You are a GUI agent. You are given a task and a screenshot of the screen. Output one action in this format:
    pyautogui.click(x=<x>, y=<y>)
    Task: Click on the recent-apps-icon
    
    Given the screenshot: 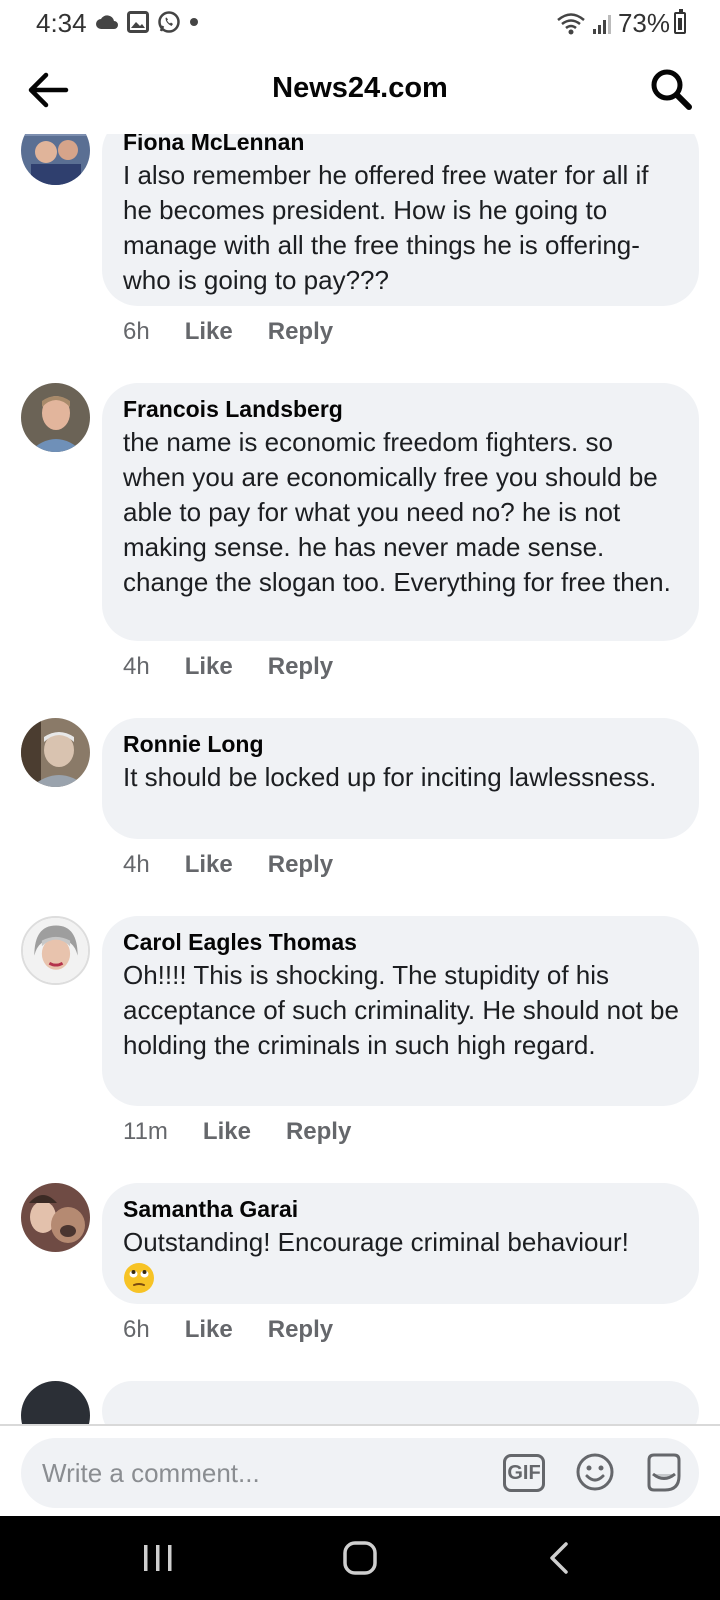 What is the action you would take?
    pyautogui.click(x=158, y=1558)
    